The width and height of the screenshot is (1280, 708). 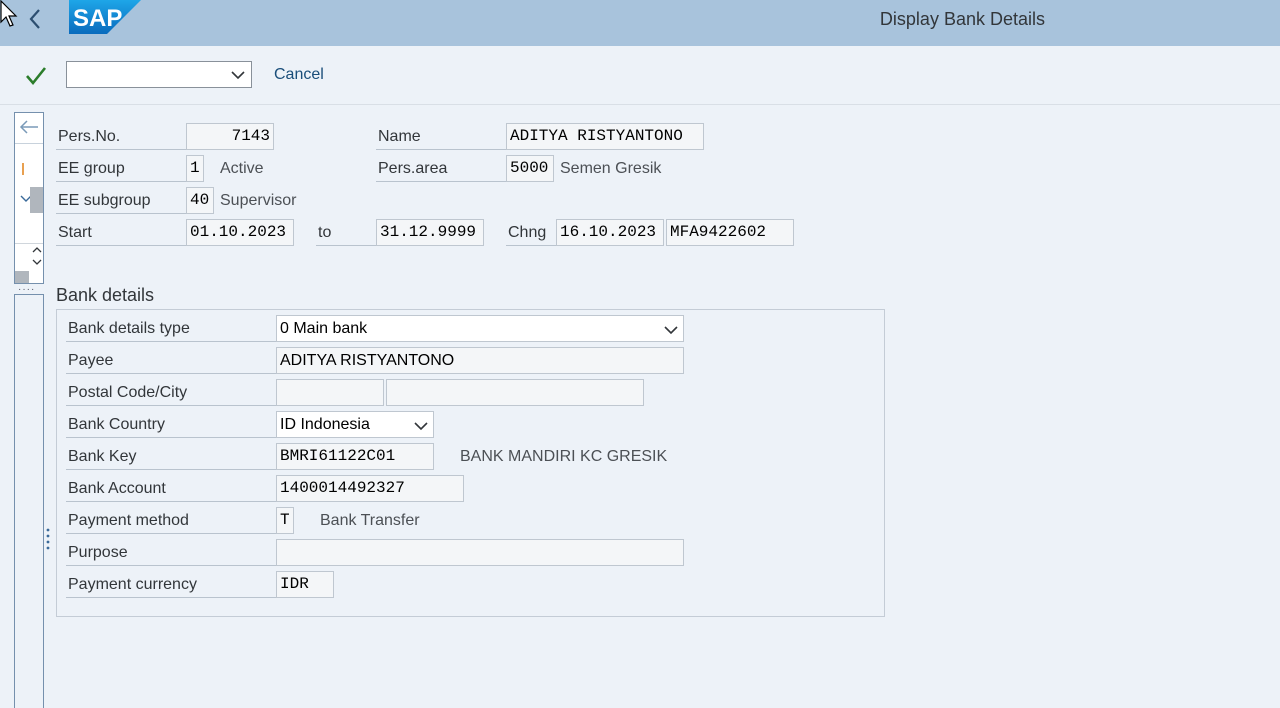 I want to click on splitter-handle-icon, so click(x=48, y=539).